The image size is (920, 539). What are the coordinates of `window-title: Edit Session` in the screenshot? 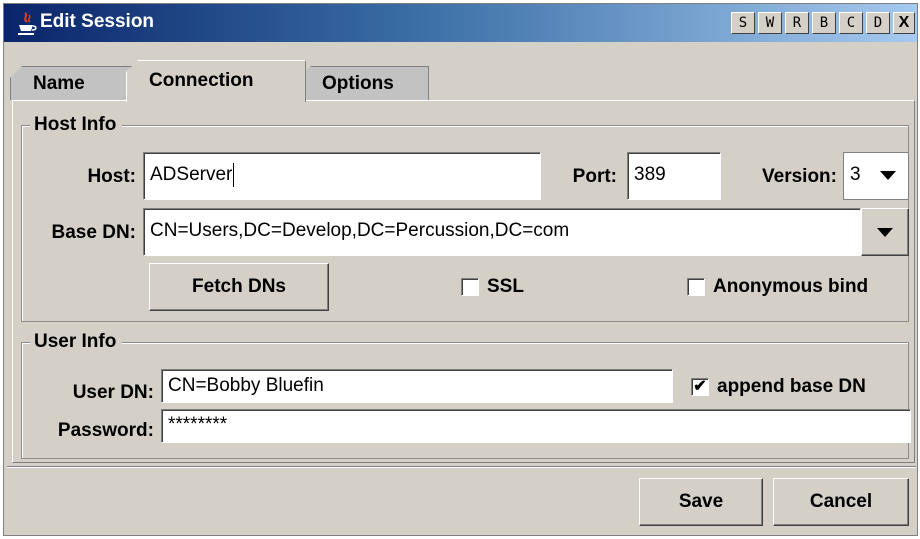 It's located at (97, 21).